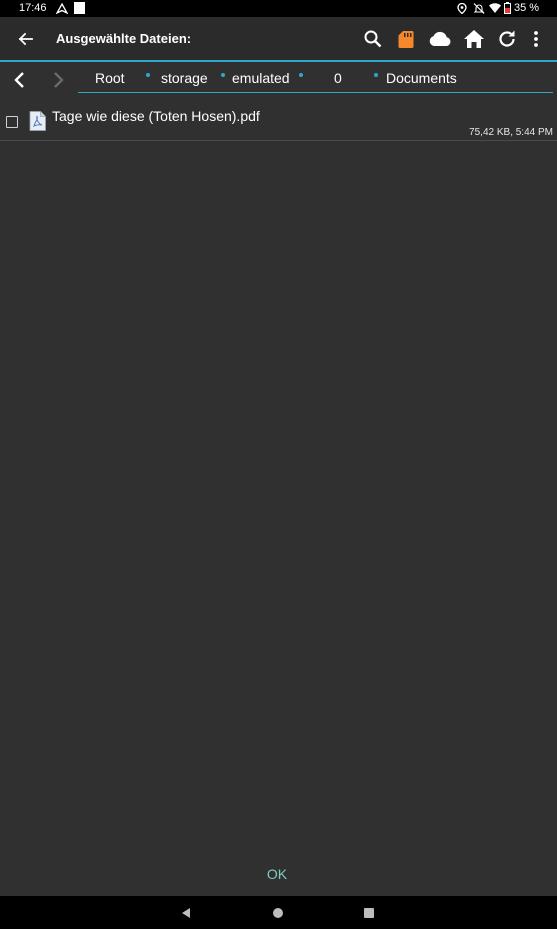  What do you see at coordinates (278, 8) in the screenshot?
I see `status-bar: 17:46 35 %` at bounding box center [278, 8].